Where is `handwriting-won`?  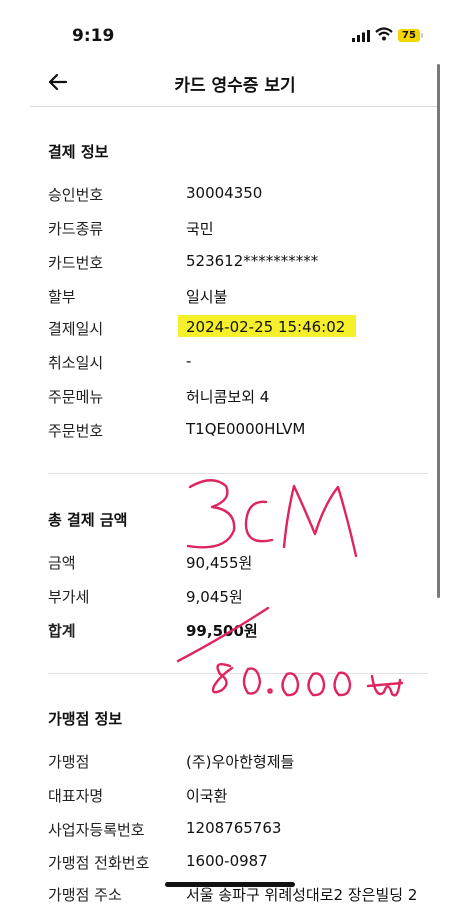
handwriting-won is located at coordinates (385, 685).